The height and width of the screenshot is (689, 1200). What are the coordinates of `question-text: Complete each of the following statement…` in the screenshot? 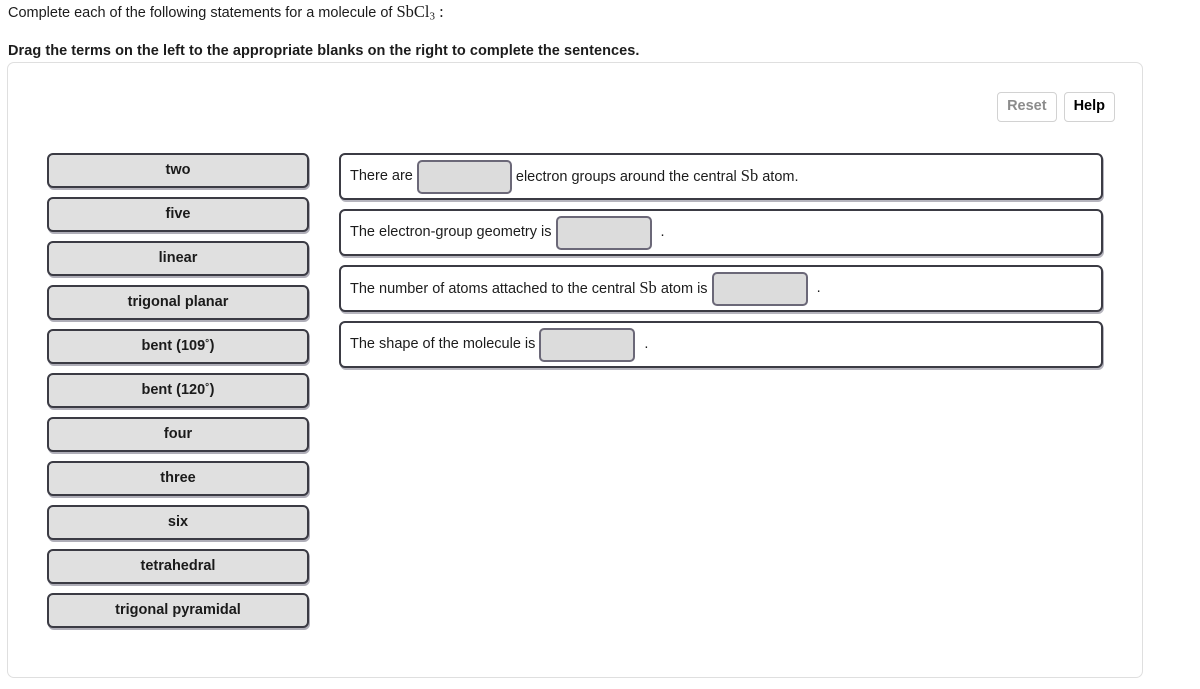 It's located at (202, 13).